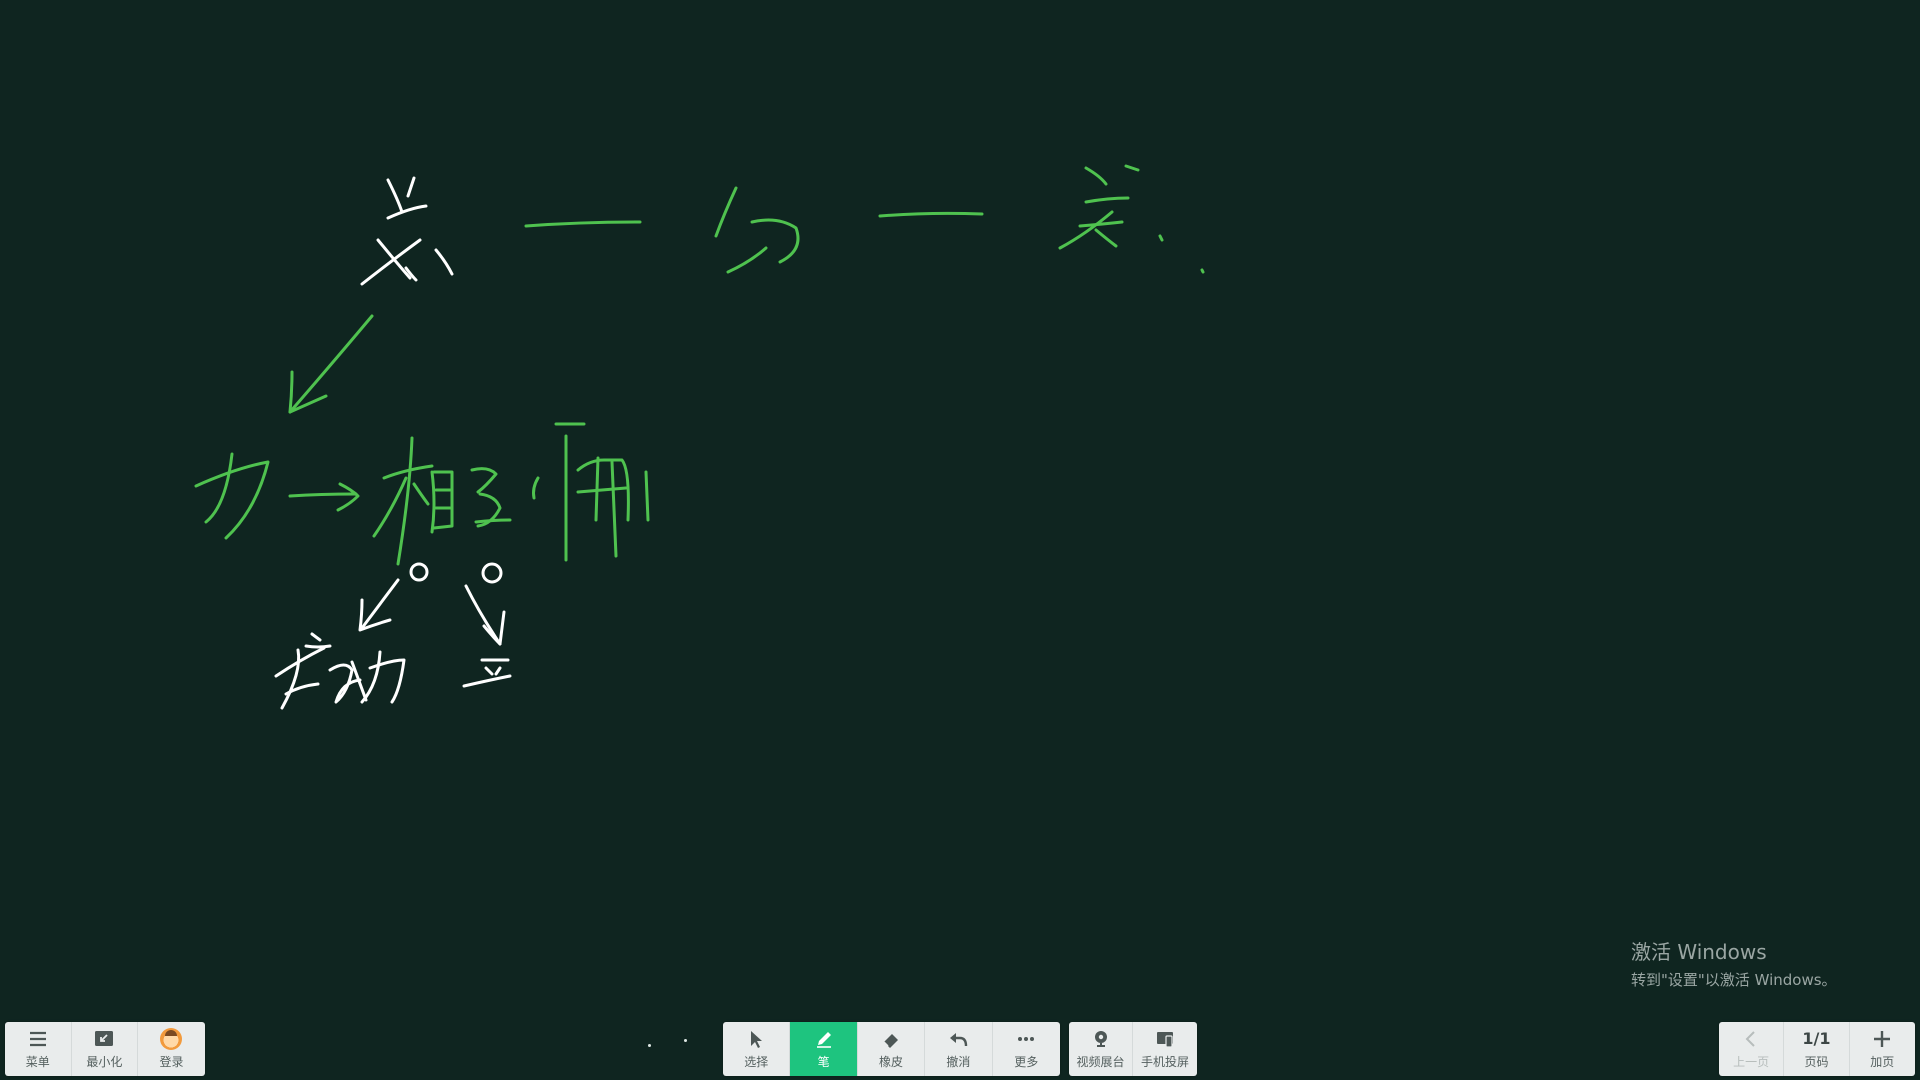  I want to click on undo-label: 撤消, so click(958, 1062).